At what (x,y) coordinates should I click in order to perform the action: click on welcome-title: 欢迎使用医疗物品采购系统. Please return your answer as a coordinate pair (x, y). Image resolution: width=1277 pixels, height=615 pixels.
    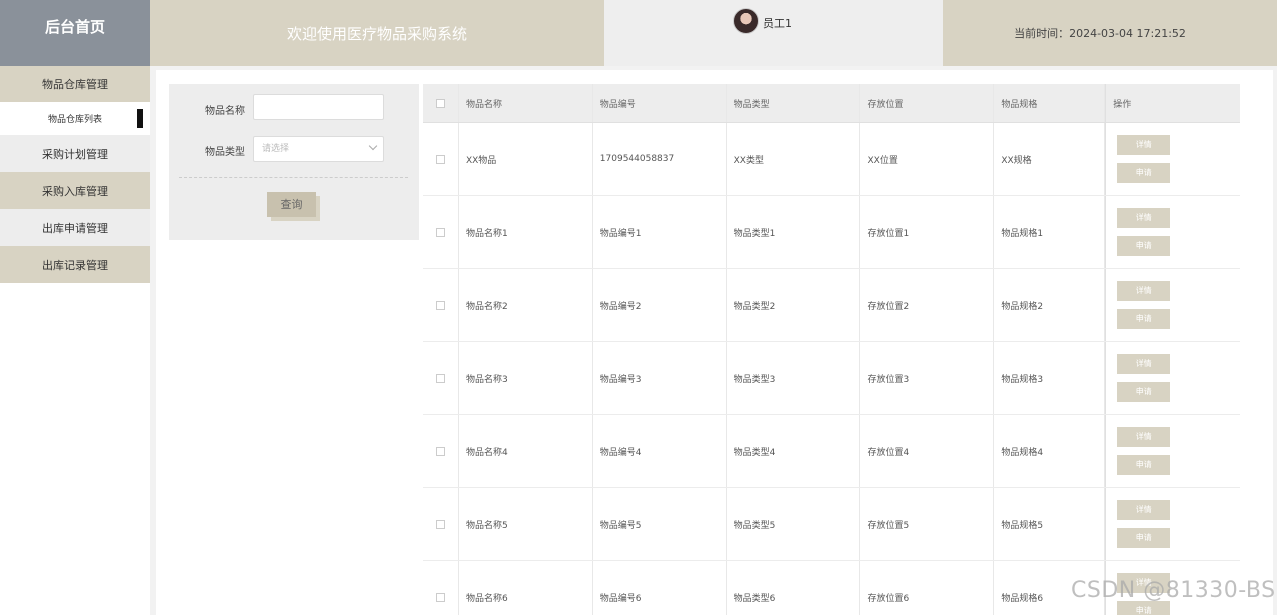
    Looking at the image, I should click on (377, 33).